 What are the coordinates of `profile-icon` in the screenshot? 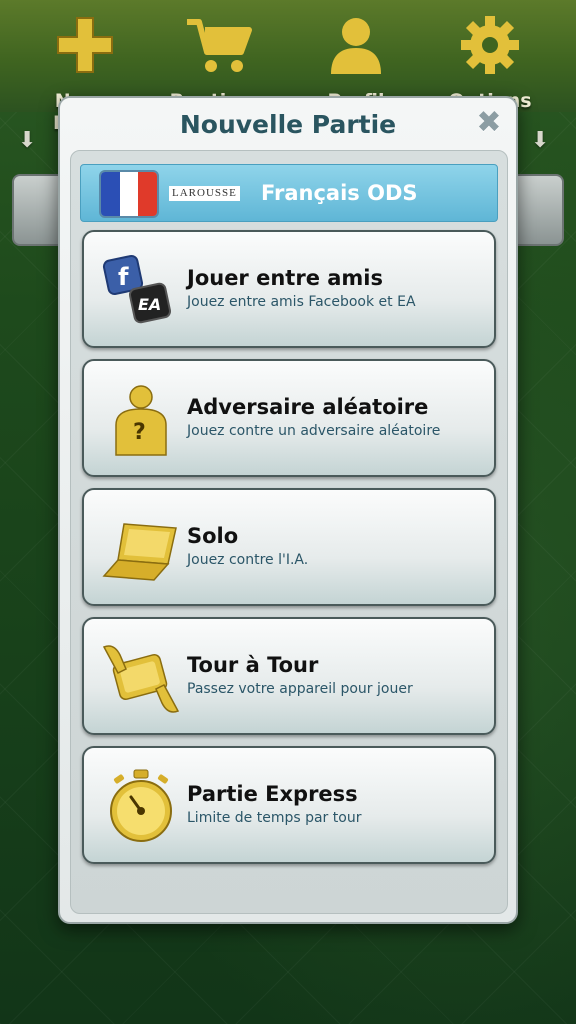 It's located at (356, 46).